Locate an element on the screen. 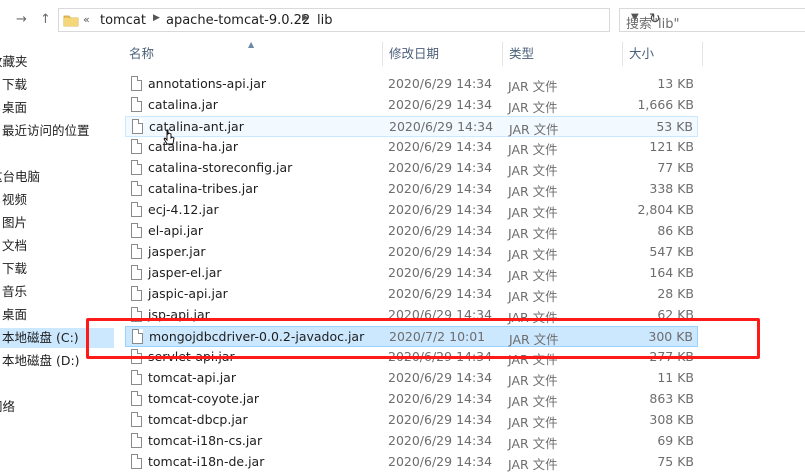 Image resolution: width=805 pixels, height=476 pixels. column-header-date: 修改日期 is located at coordinates (443, 54).